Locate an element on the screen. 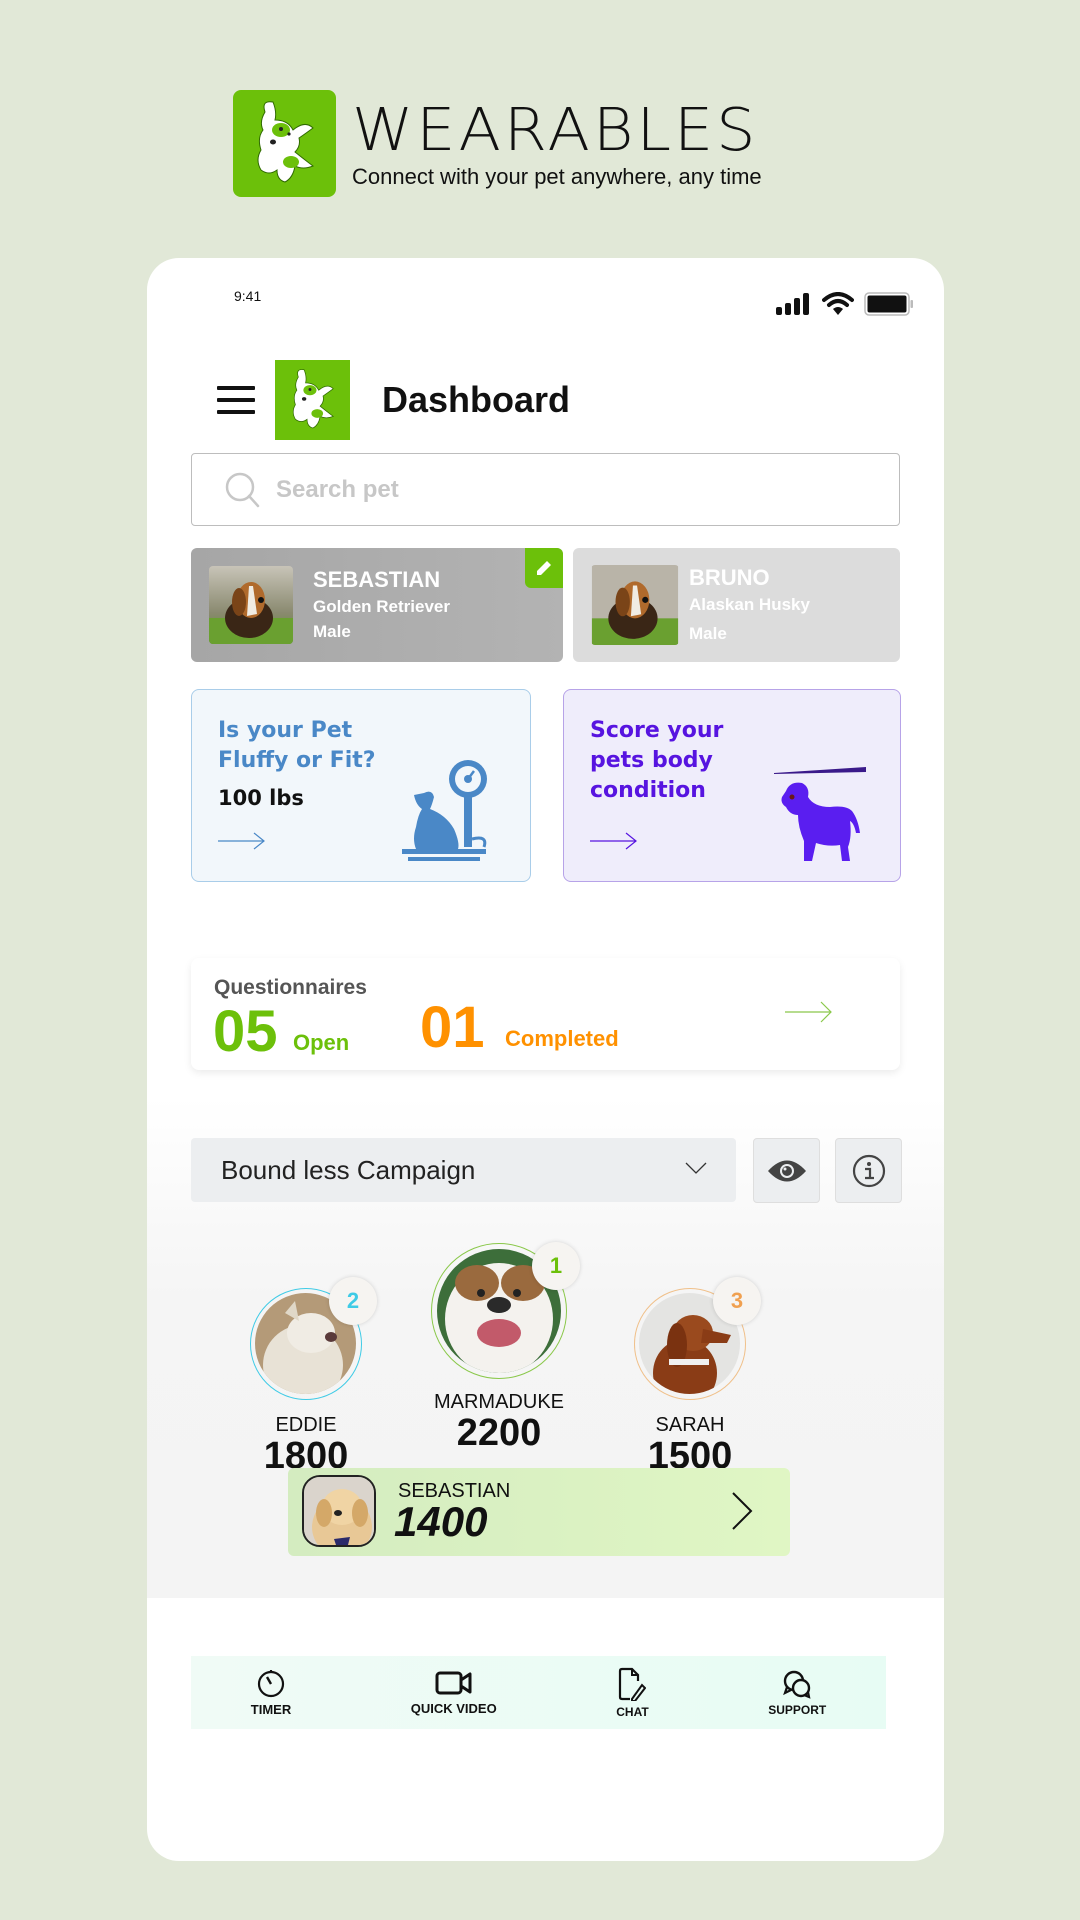 The width and height of the screenshot is (1080, 1920). nav-timer: TIMER is located at coordinates (271, 1692).